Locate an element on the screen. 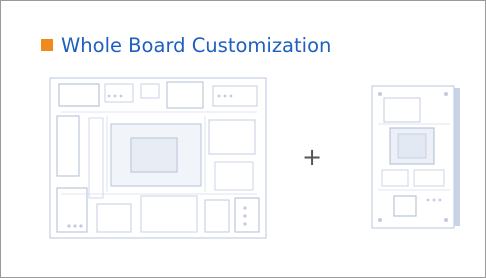 The image size is (486, 278). heading-square-marker is located at coordinates (47, 45).